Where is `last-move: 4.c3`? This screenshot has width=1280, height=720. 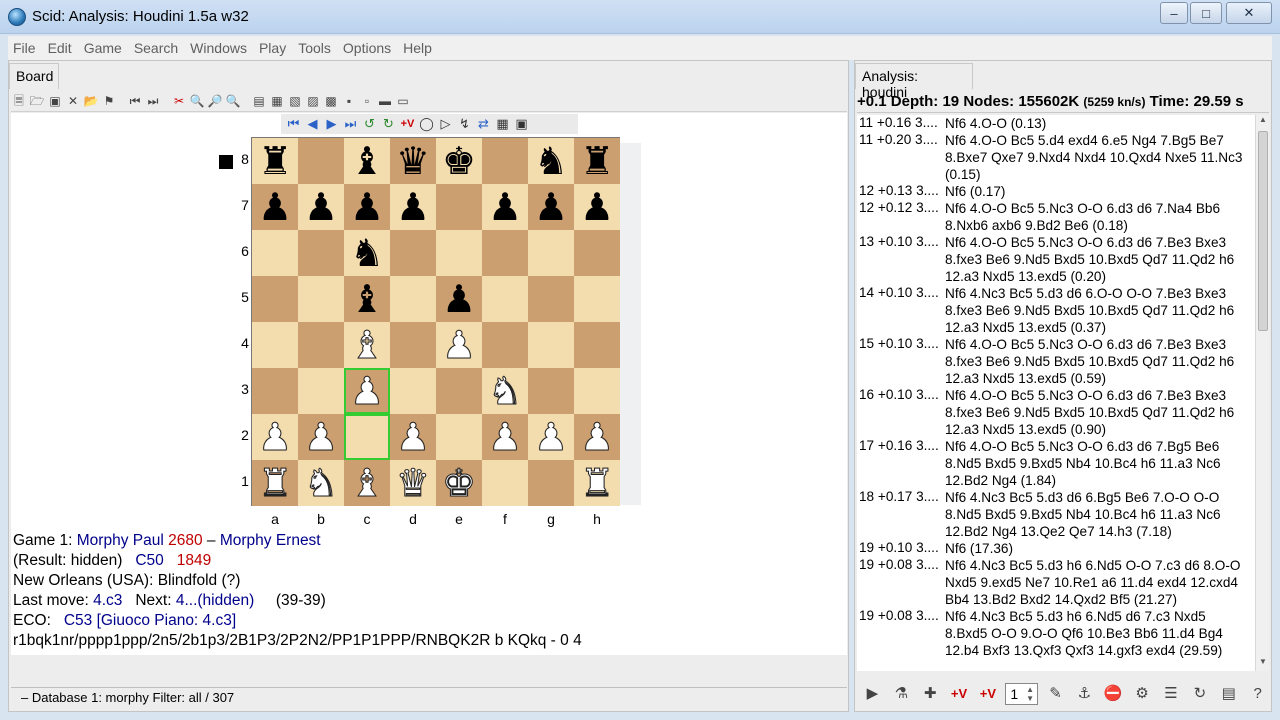
last-move: 4.c3 is located at coordinates (107, 600).